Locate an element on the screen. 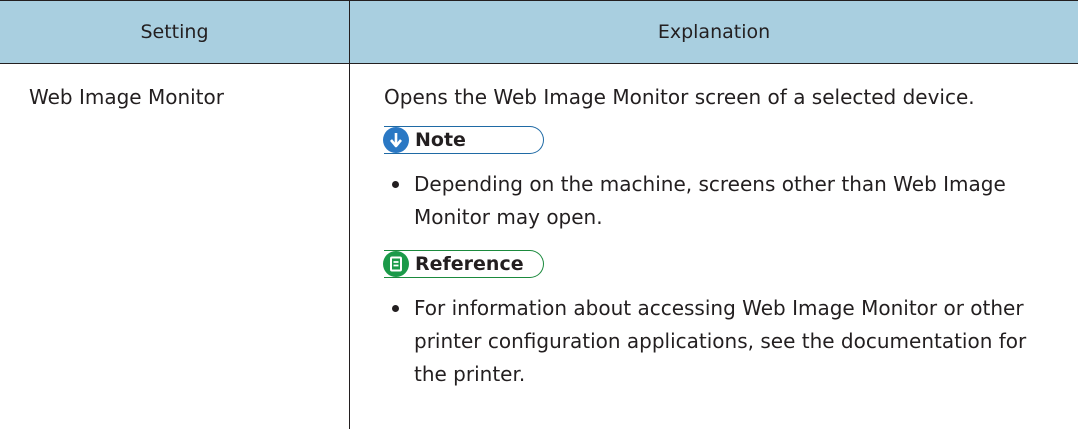 The width and height of the screenshot is (1078, 429). note-label: Note is located at coordinates (463, 140).